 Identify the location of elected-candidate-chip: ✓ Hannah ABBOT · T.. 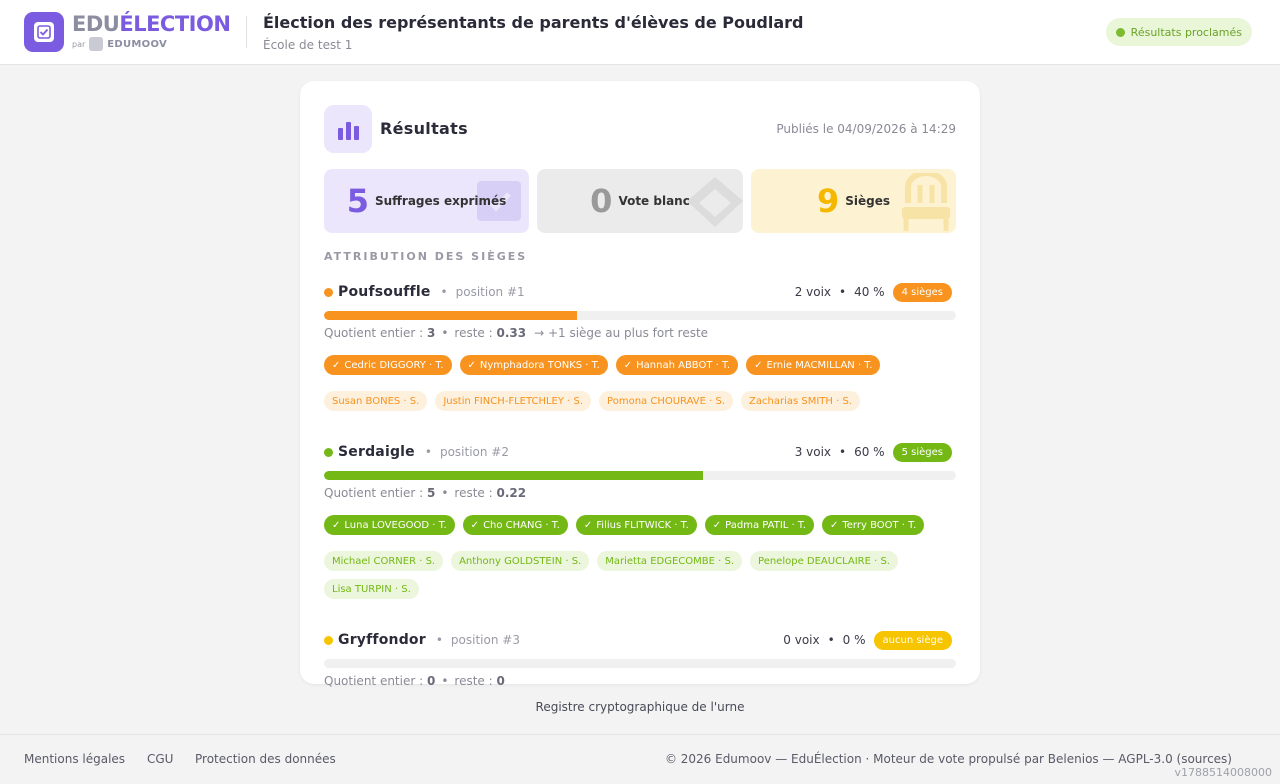
(677, 365).